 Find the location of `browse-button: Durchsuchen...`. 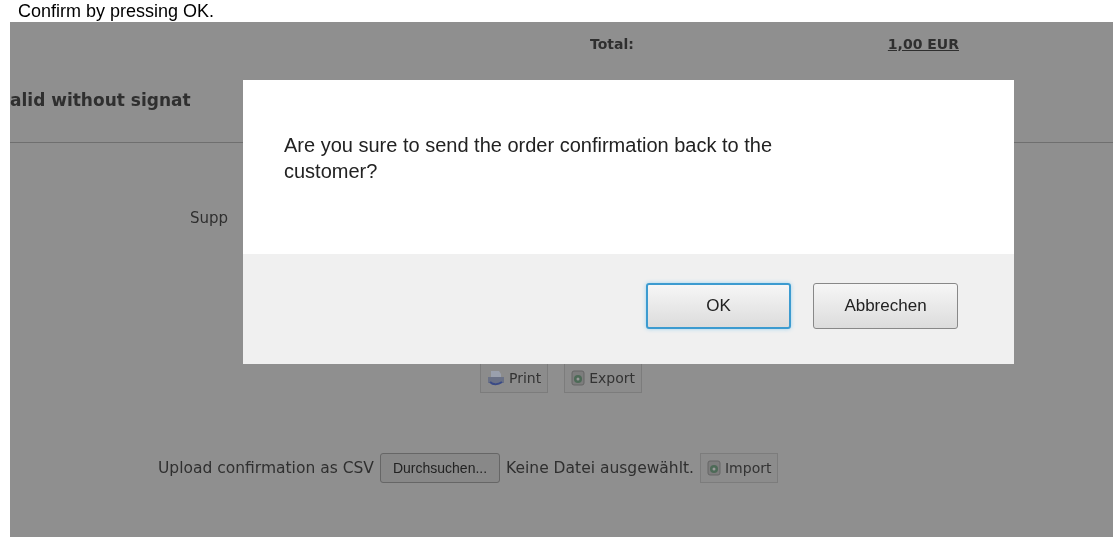

browse-button: Durchsuchen... is located at coordinates (440, 468).